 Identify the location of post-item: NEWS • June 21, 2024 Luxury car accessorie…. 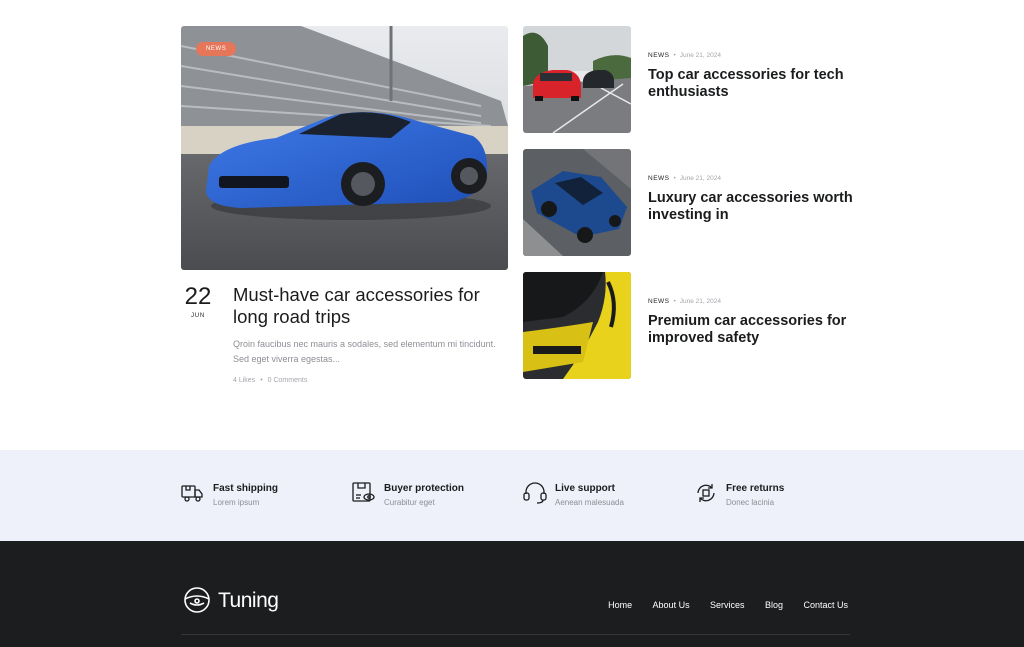
(688, 202).